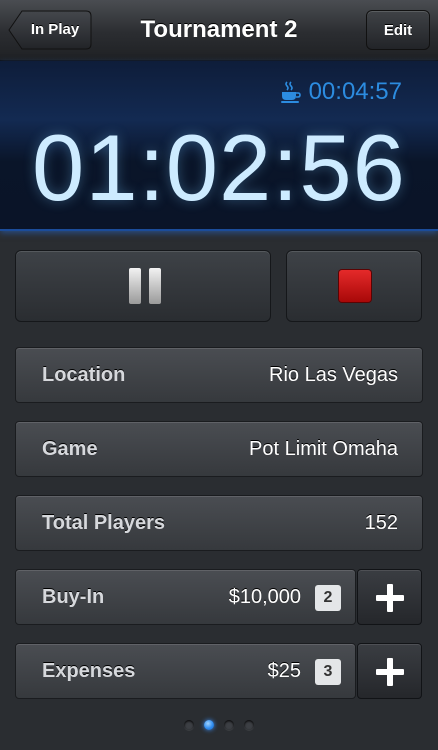 The image size is (438, 750). What do you see at coordinates (333, 375) in the screenshot?
I see `location-value: Rio Las Vegas` at bounding box center [333, 375].